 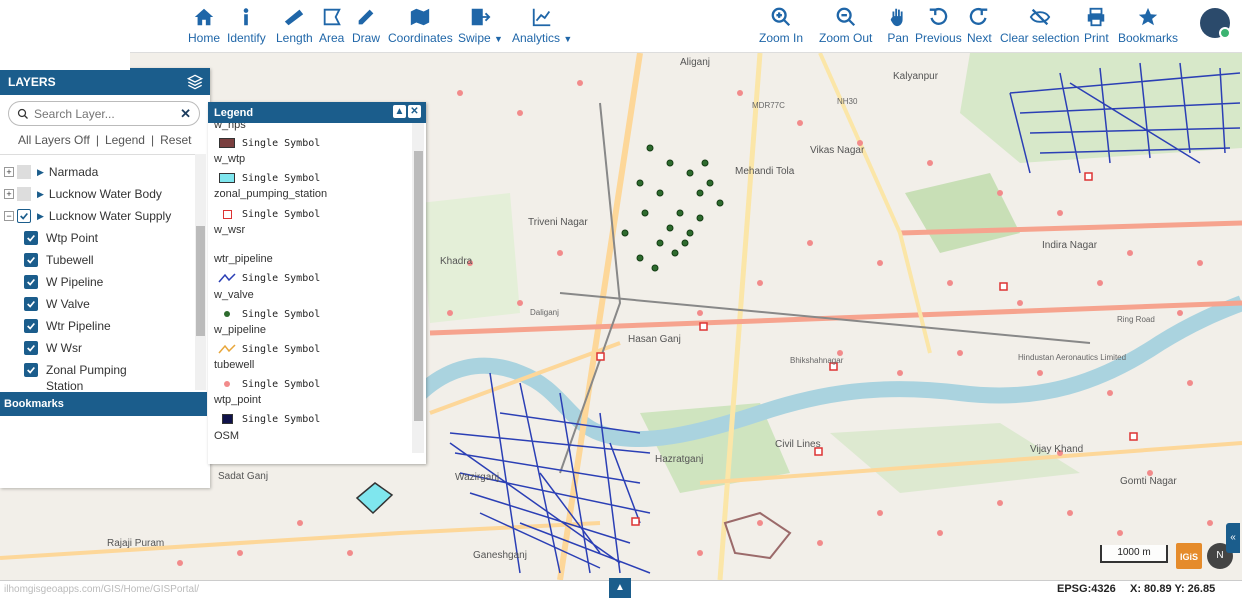 I want to click on legend-link: Legend, so click(x=125, y=140).